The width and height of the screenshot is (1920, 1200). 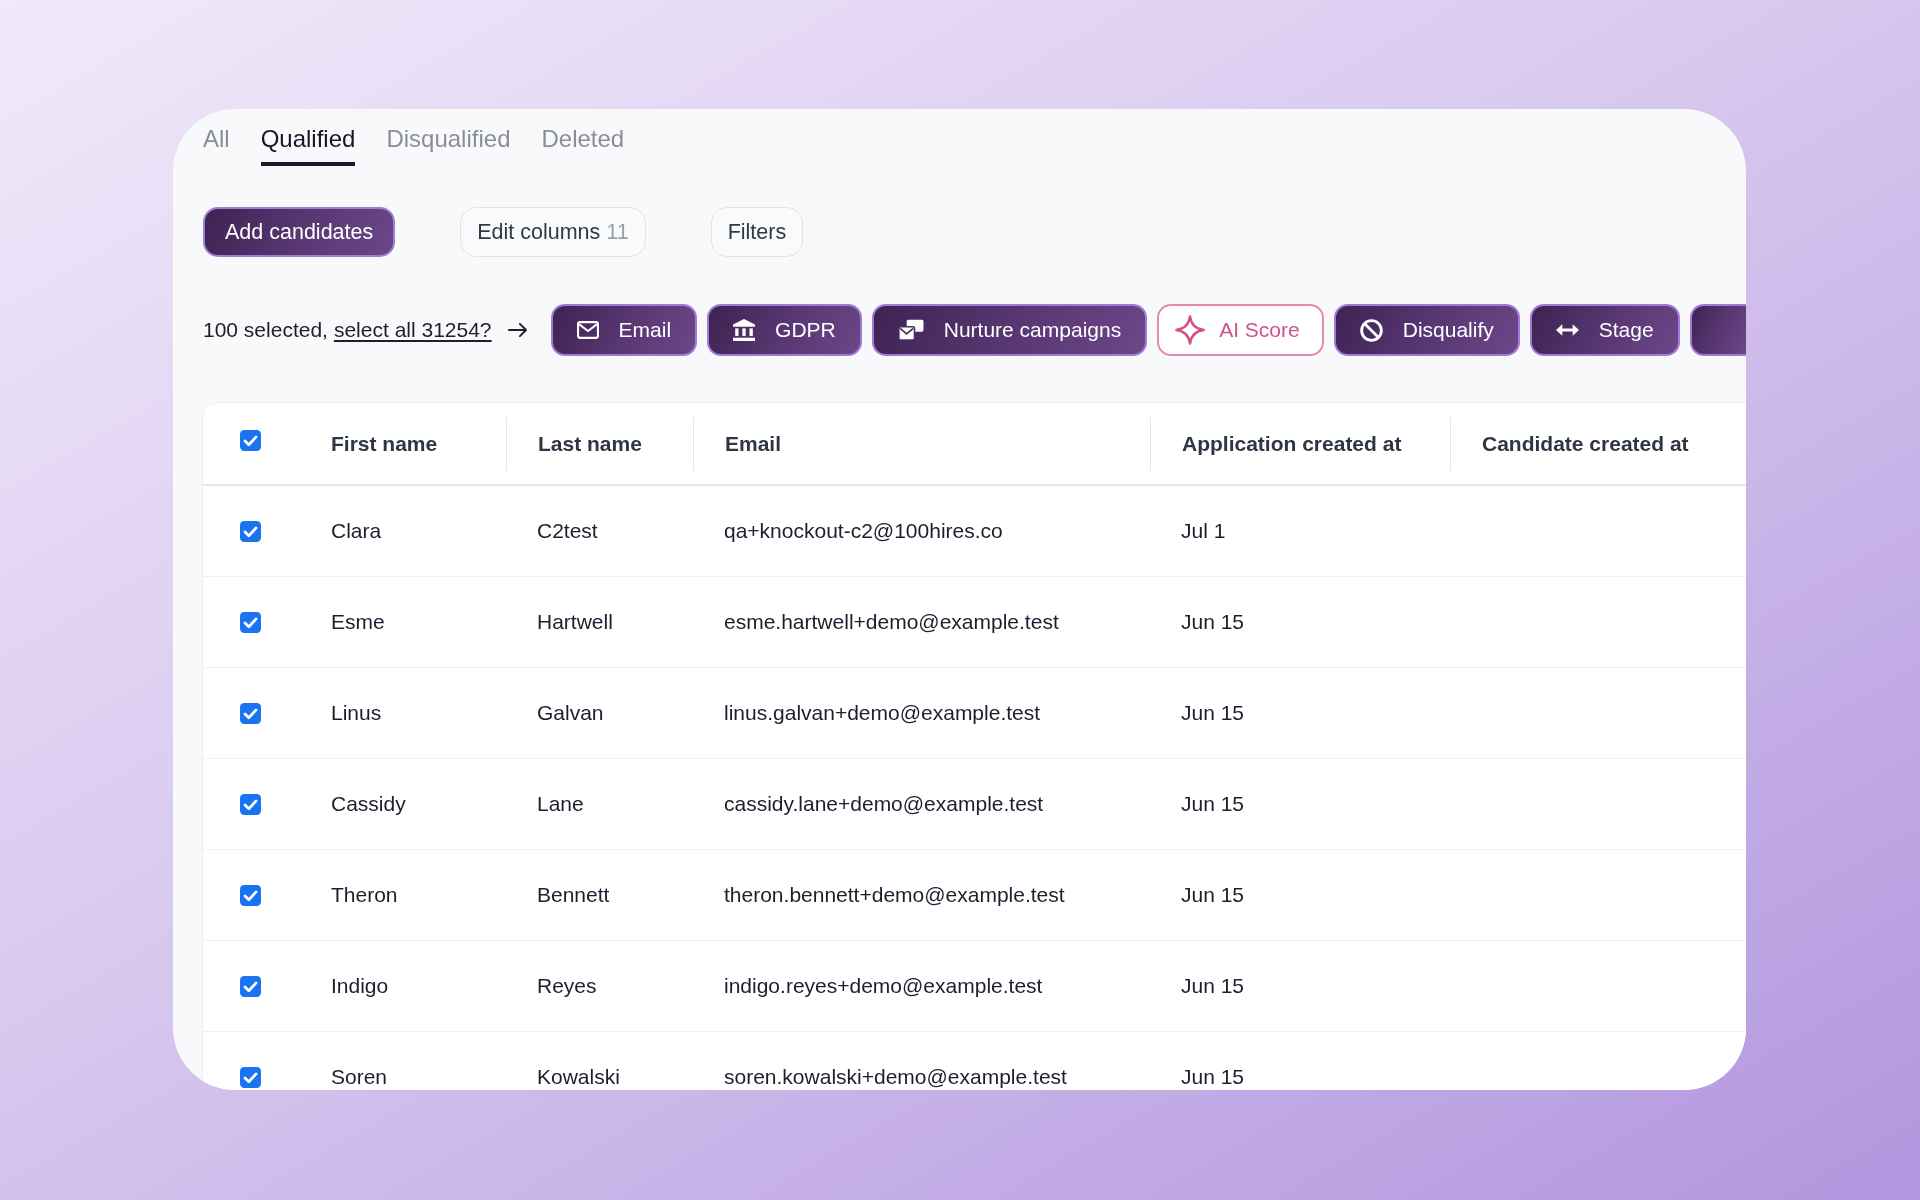 I want to click on column-header: First name, so click(x=384, y=443).